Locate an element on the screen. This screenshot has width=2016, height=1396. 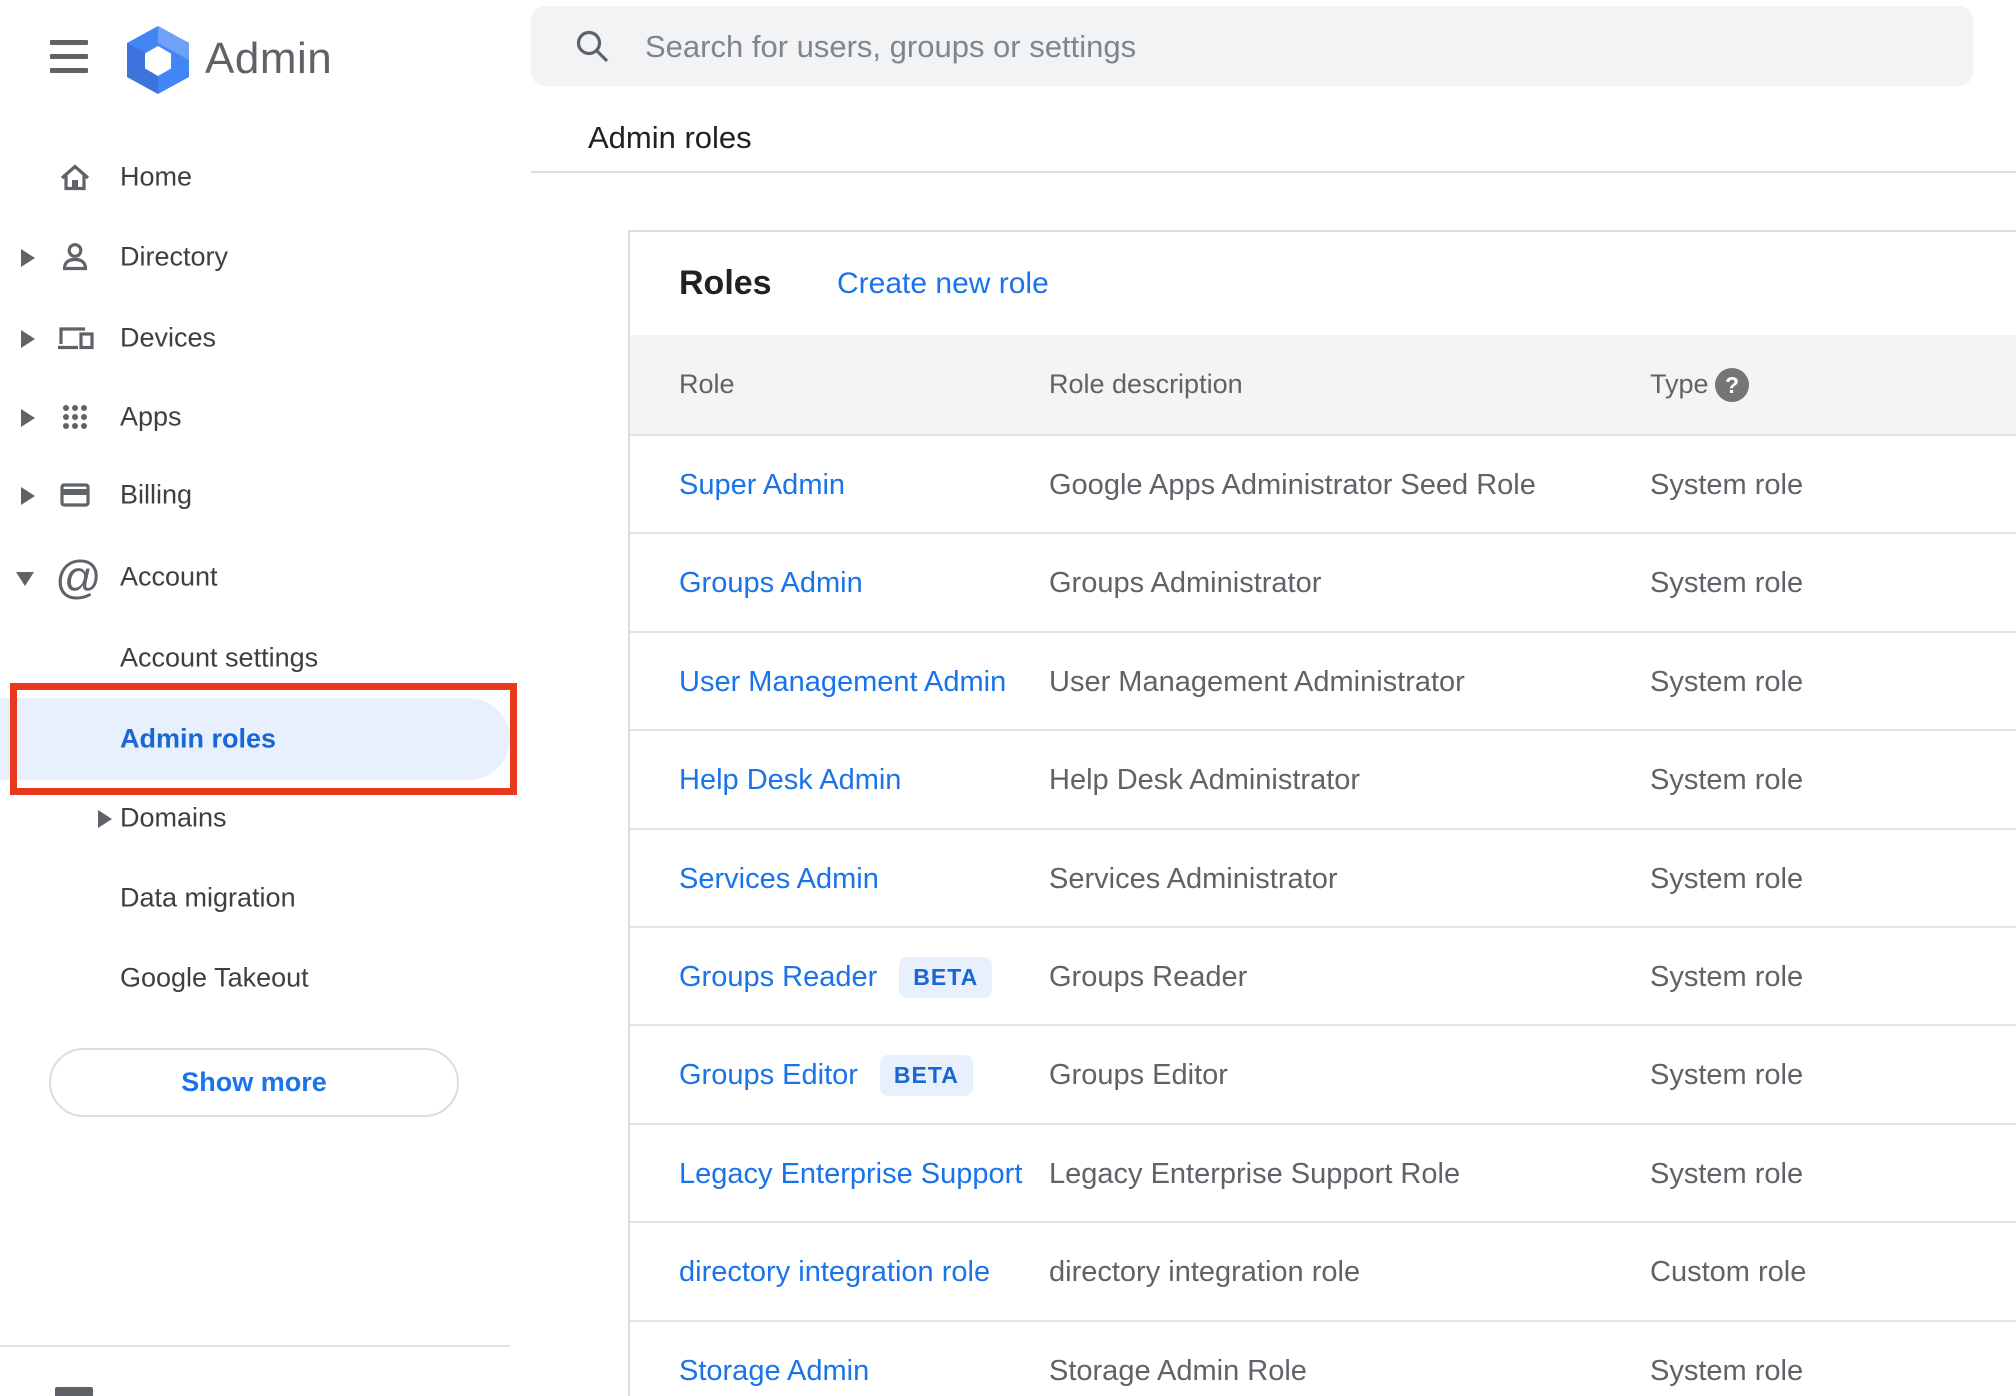
role-description: Groups Administrator is located at coordinates (1185, 582).